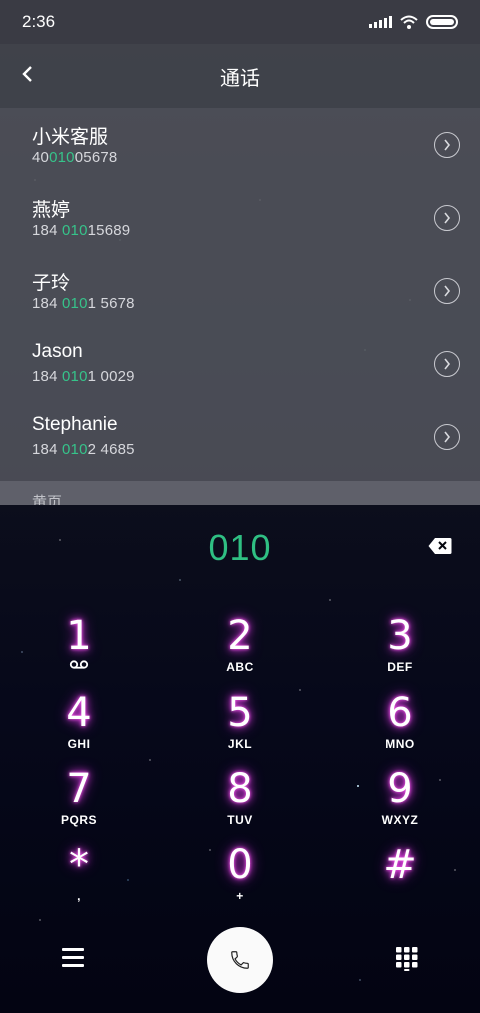 This screenshot has height=1013, width=480. I want to click on contact-item: Jason 184 0101 0029, so click(240, 363).